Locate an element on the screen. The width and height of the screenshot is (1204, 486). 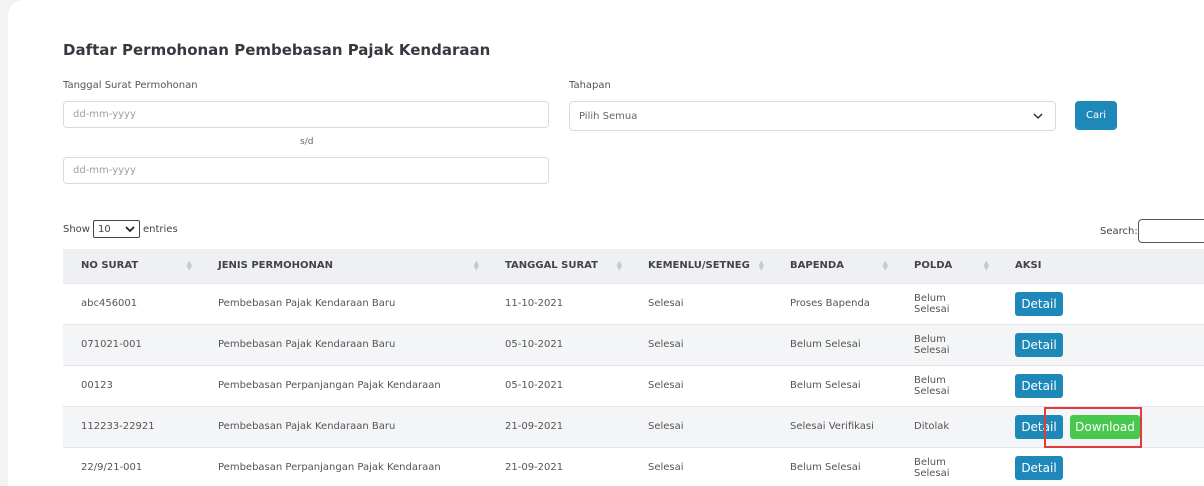
show-label: Show is located at coordinates (76, 229).